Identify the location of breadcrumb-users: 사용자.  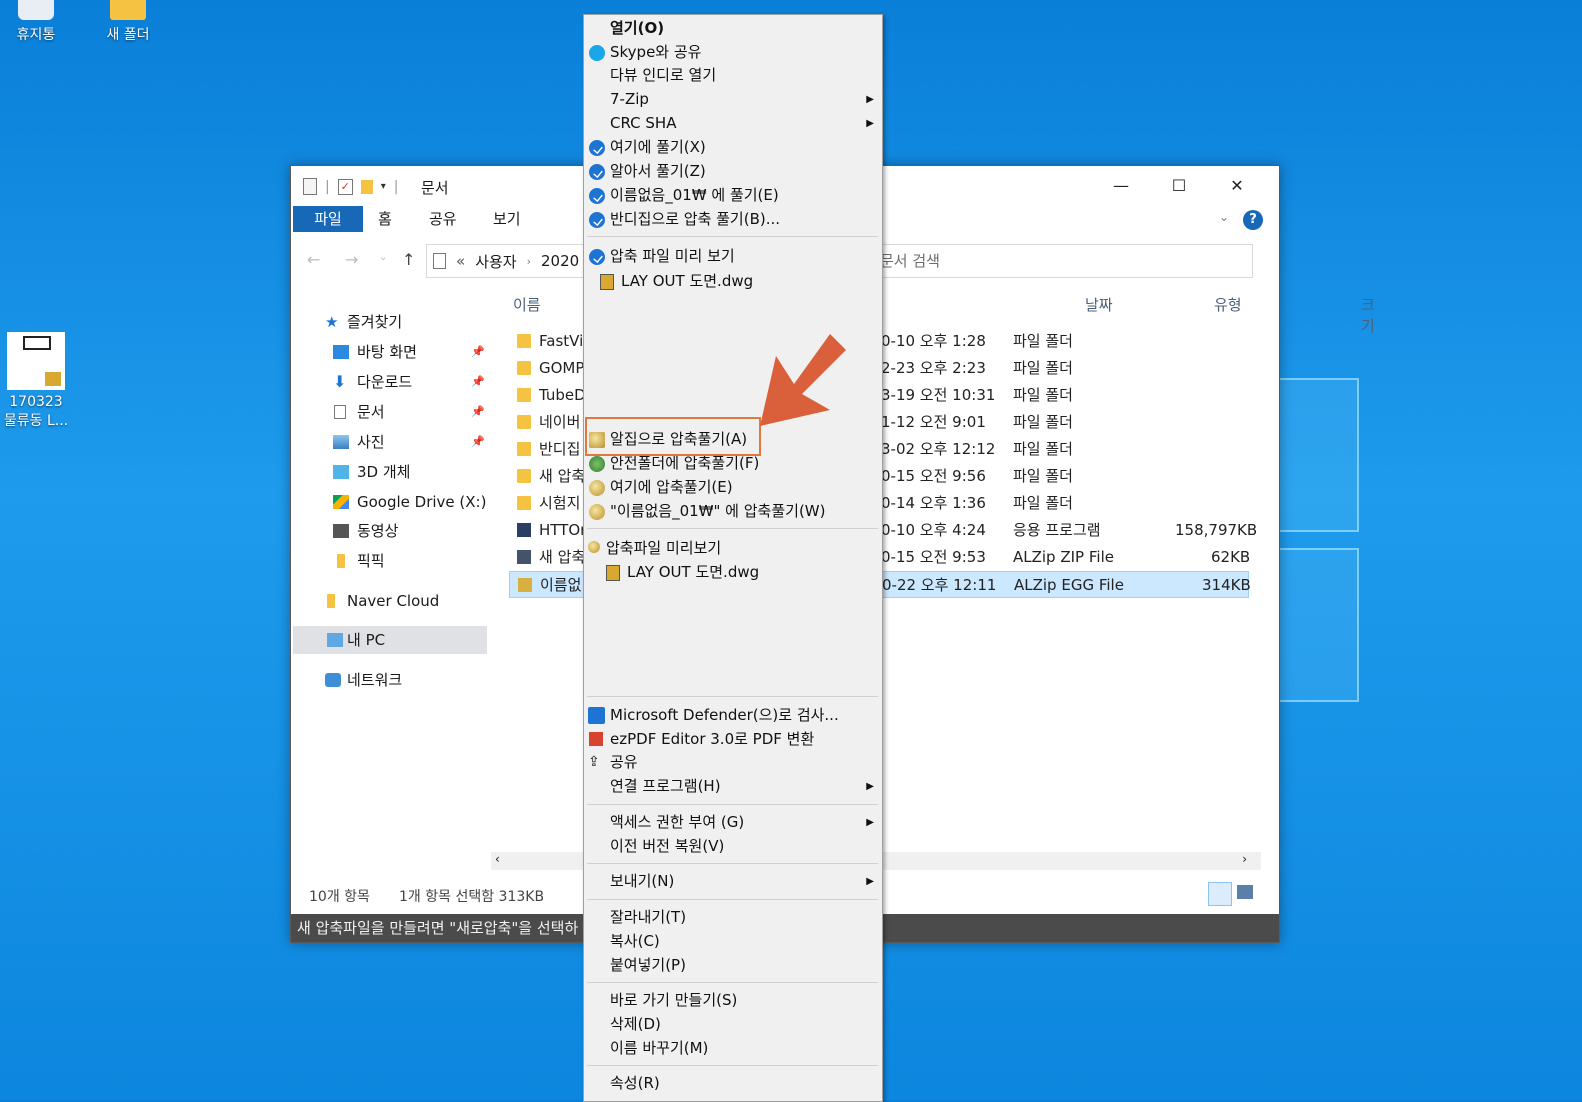
(495, 261).